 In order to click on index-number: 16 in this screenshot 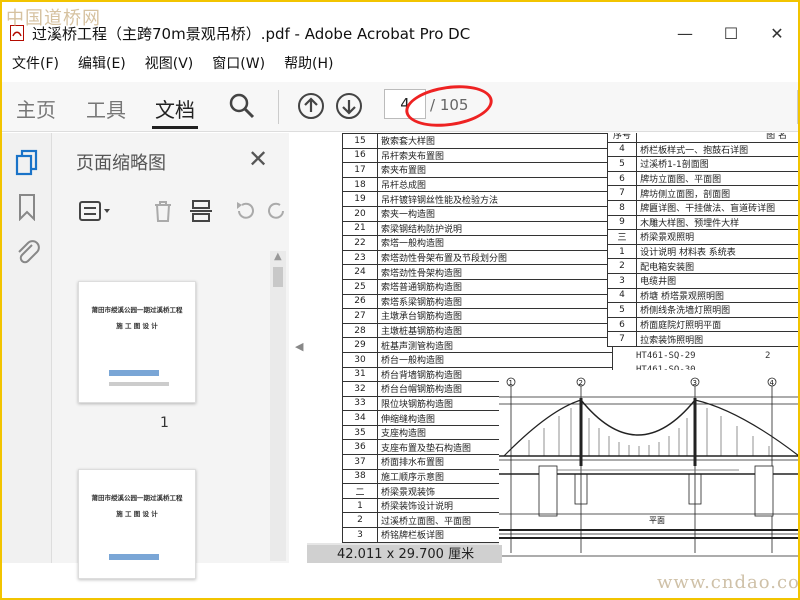, I will do `click(360, 155)`.